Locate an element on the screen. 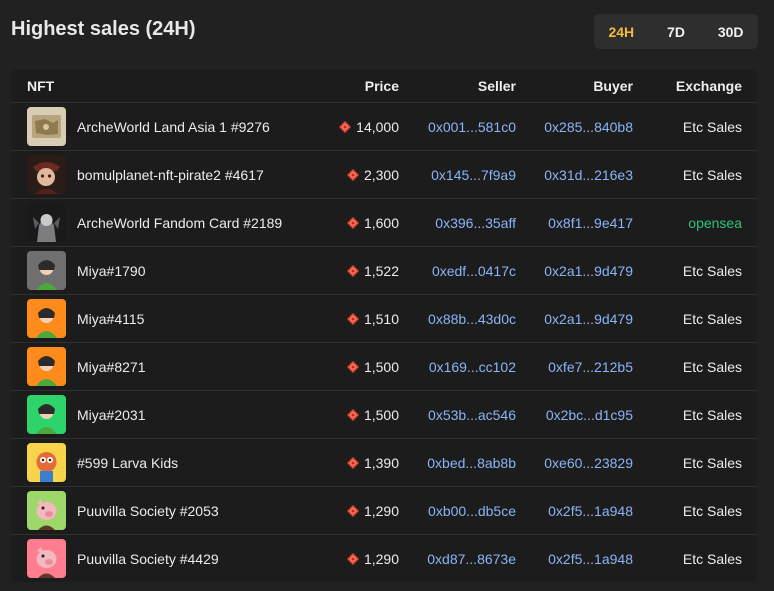  column-header-price: Price is located at coordinates (381, 86).